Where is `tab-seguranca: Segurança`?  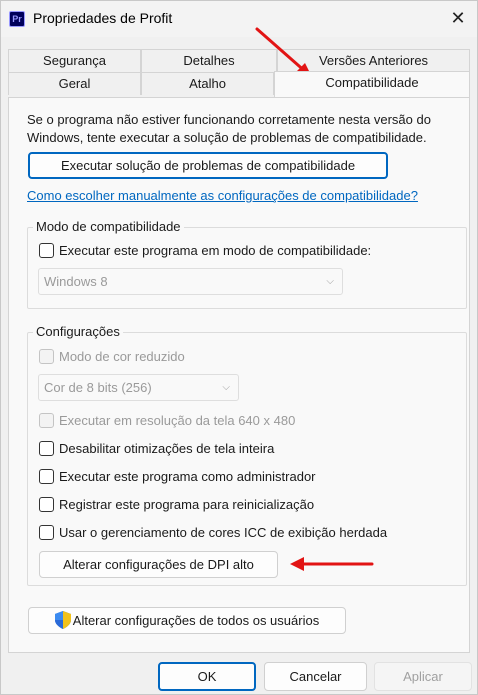
tab-seguranca: Segurança is located at coordinates (74, 60).